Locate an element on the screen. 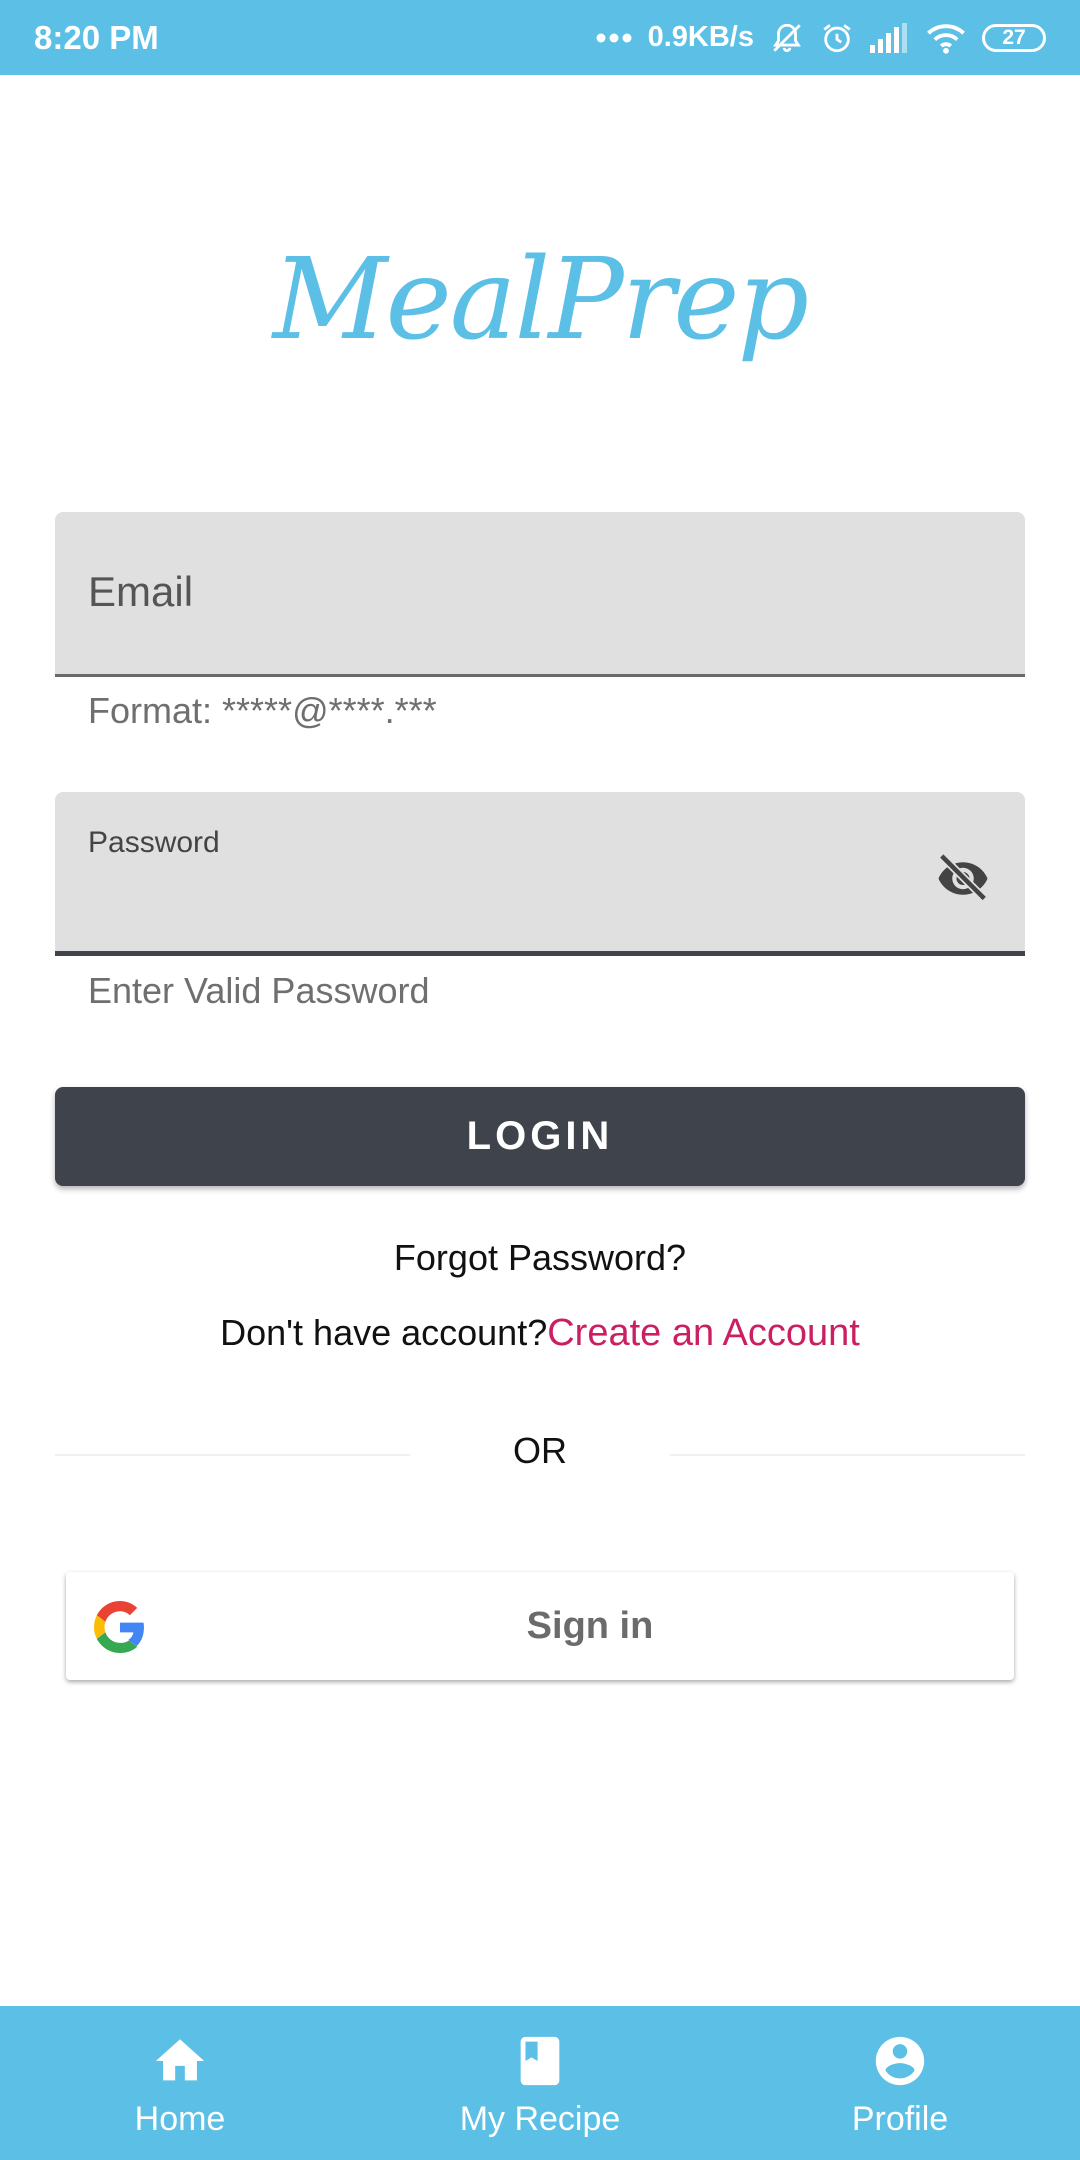 This screenshot has height=2160, width=1080. status-time: 8:20 PM is located at coordinates (96, 37).